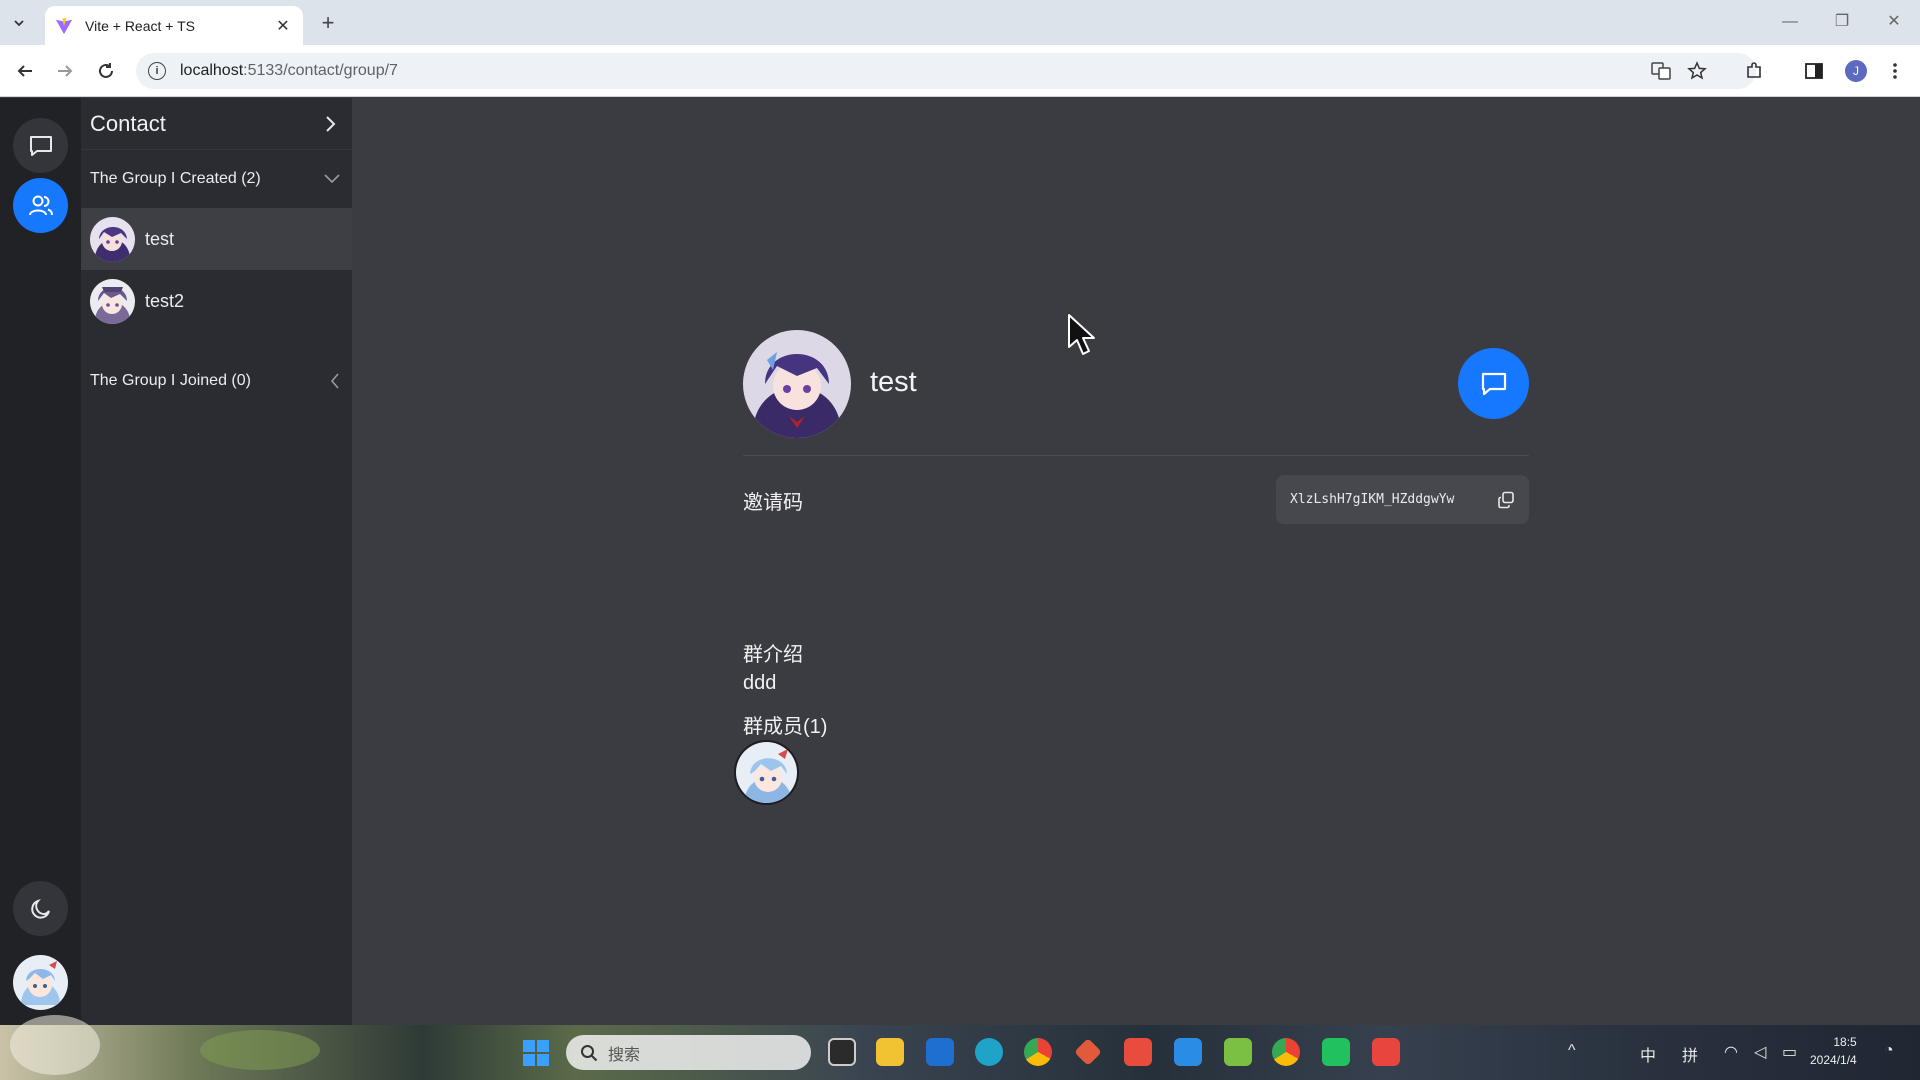 The height and width of the screenshot is (1080, 1920). Describe the element at coordinates (40, 561) in the screenshot. I see `app-nav-rail` at that location.